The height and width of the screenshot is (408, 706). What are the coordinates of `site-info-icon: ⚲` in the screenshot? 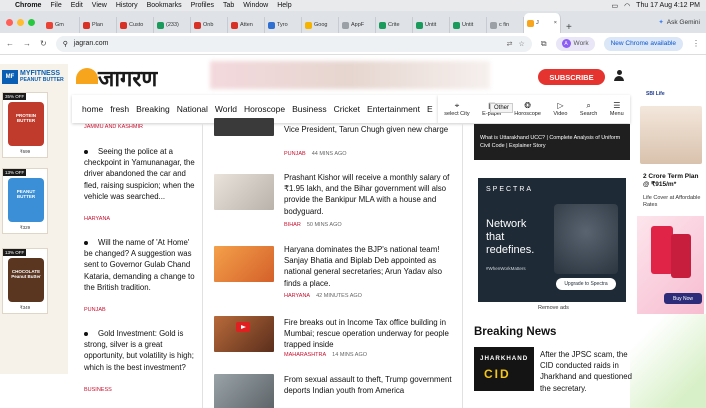 It's located at (65, 44).